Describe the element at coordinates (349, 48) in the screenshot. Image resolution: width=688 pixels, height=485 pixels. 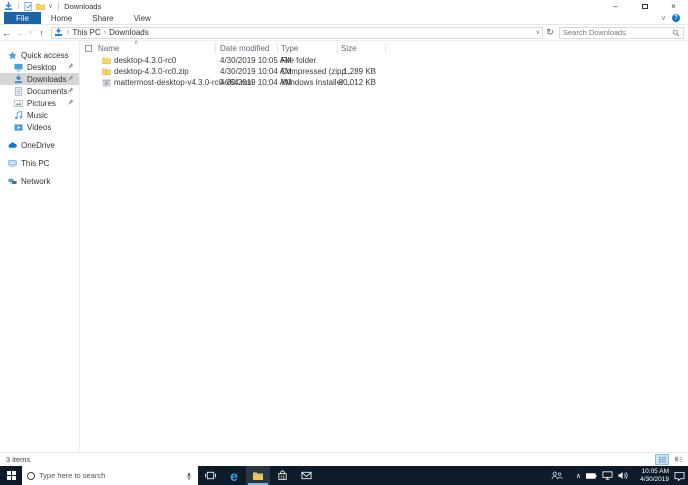
I see `column-header-size: Size` at that location.